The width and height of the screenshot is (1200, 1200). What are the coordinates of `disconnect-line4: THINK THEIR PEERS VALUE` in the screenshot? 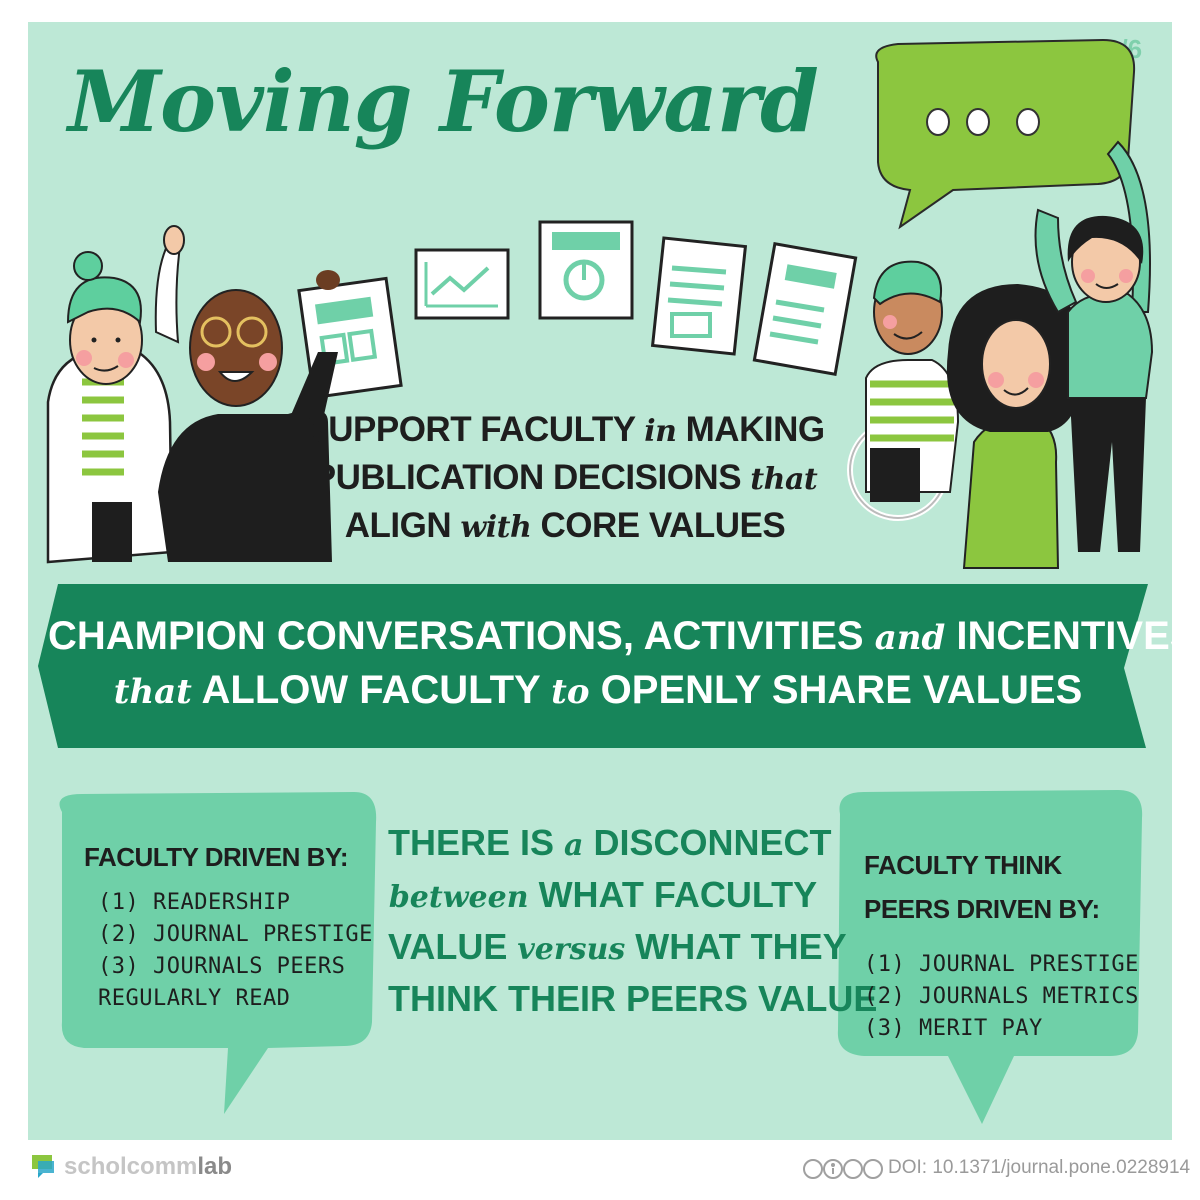 It's located at (633, 998).